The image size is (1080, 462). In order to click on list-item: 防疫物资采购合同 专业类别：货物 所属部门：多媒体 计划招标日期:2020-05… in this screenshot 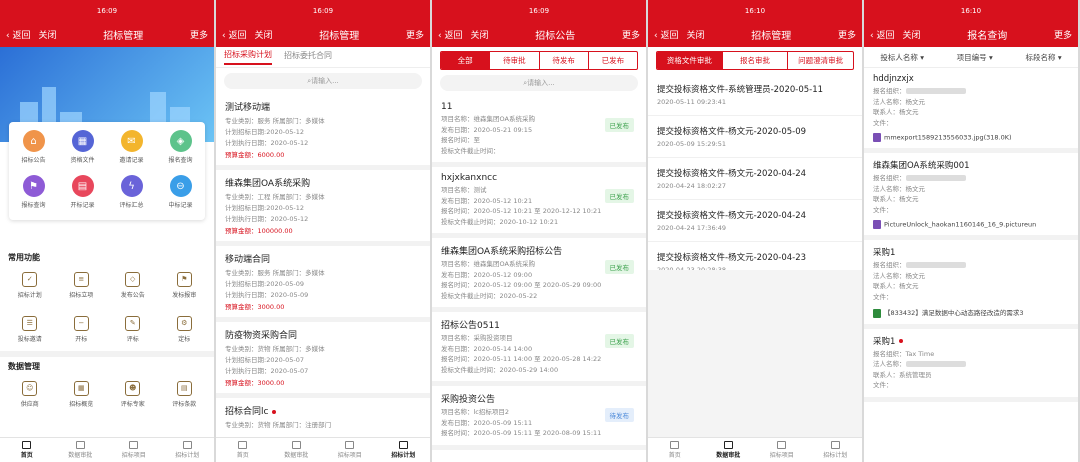, I will do `click(323, 360)`.